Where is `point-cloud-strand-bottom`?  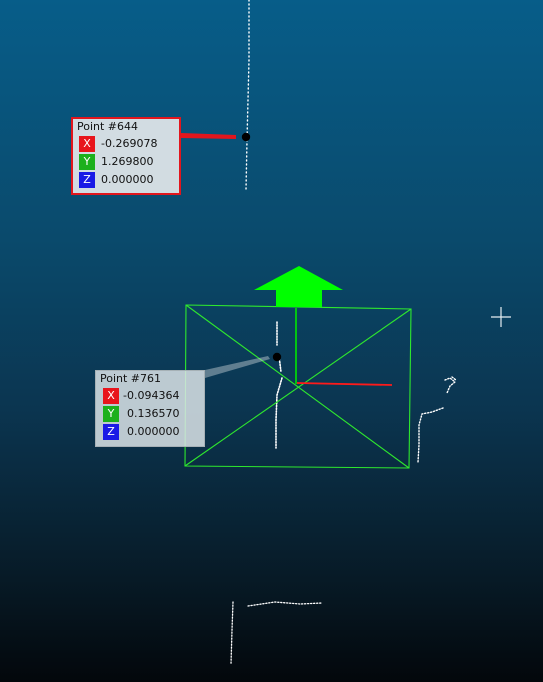
point-cloud-strand-bottom is located at coordinates (276, 633).